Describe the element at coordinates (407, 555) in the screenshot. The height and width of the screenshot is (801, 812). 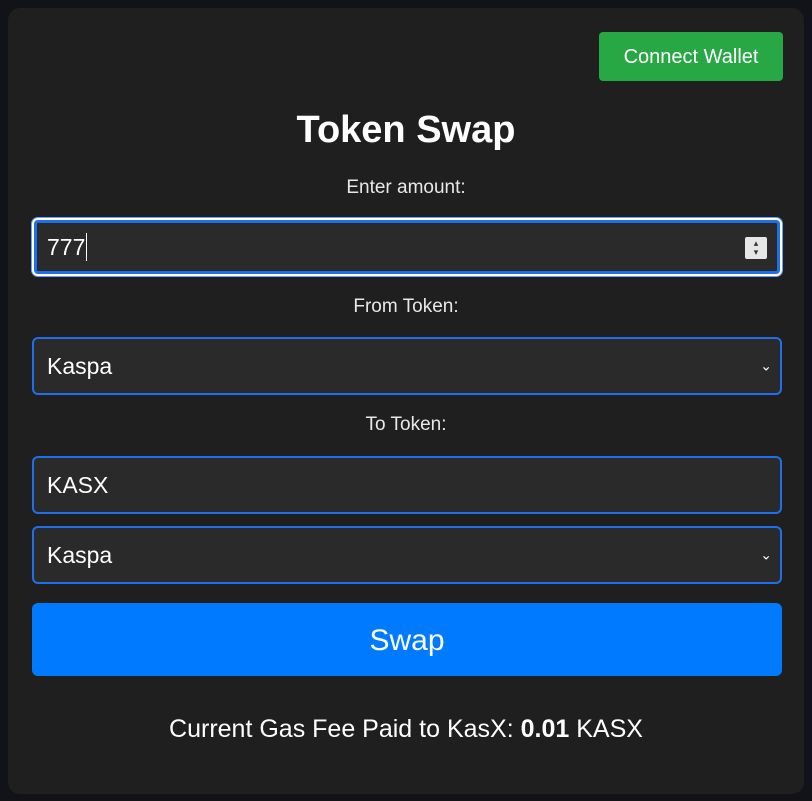
I see `to-token-select: Kaspa ⌄` at that location.